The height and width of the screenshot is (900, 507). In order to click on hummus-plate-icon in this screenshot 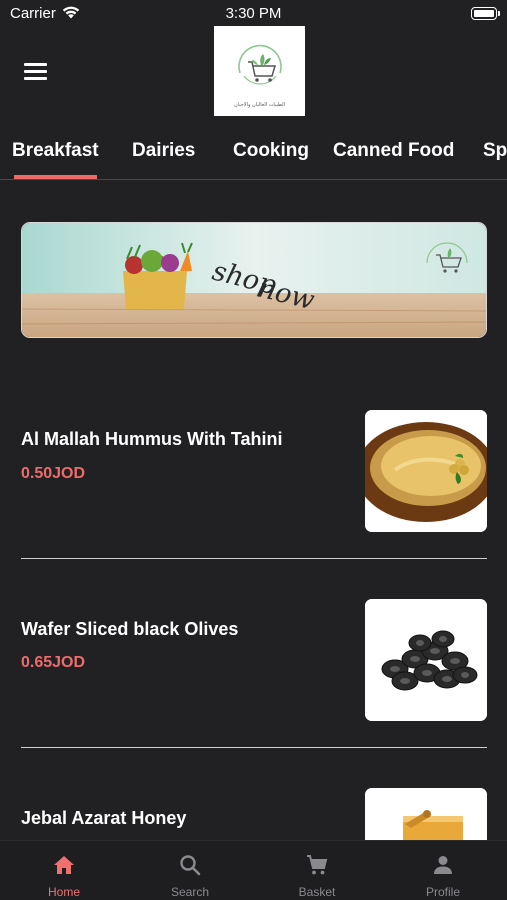, I will do `click(426, 471)`.